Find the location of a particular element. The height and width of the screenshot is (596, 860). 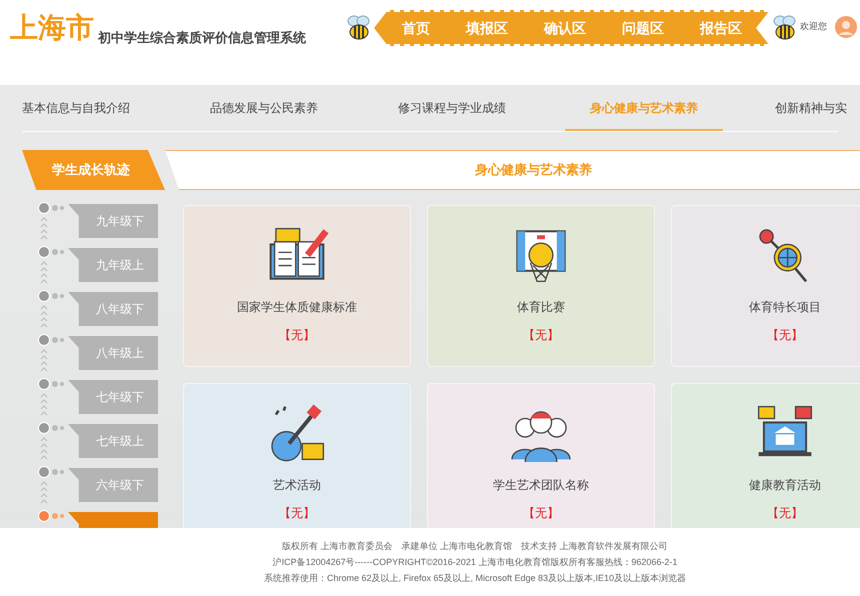

card-title: 体育比赛 is located at coordinates (541, 307).